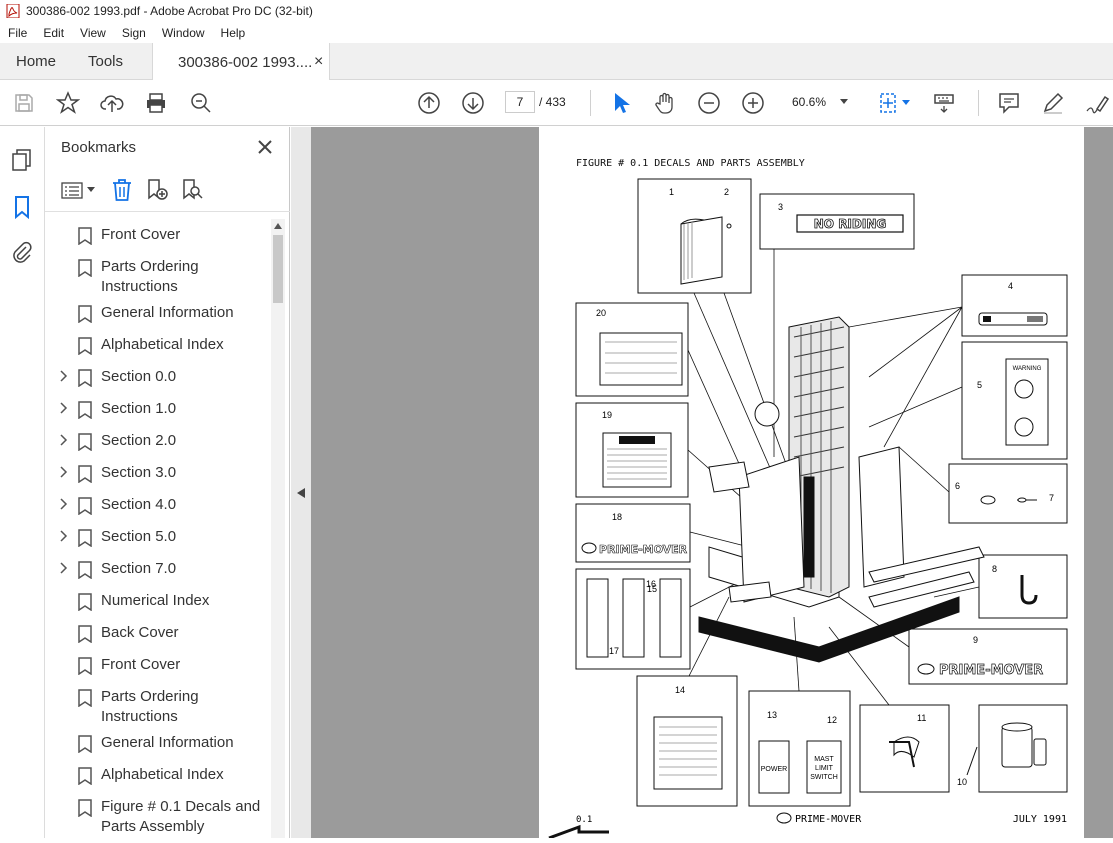 This screenshot has height=843, width=1113. I want to click on options-list-icon, so click(72, 190).